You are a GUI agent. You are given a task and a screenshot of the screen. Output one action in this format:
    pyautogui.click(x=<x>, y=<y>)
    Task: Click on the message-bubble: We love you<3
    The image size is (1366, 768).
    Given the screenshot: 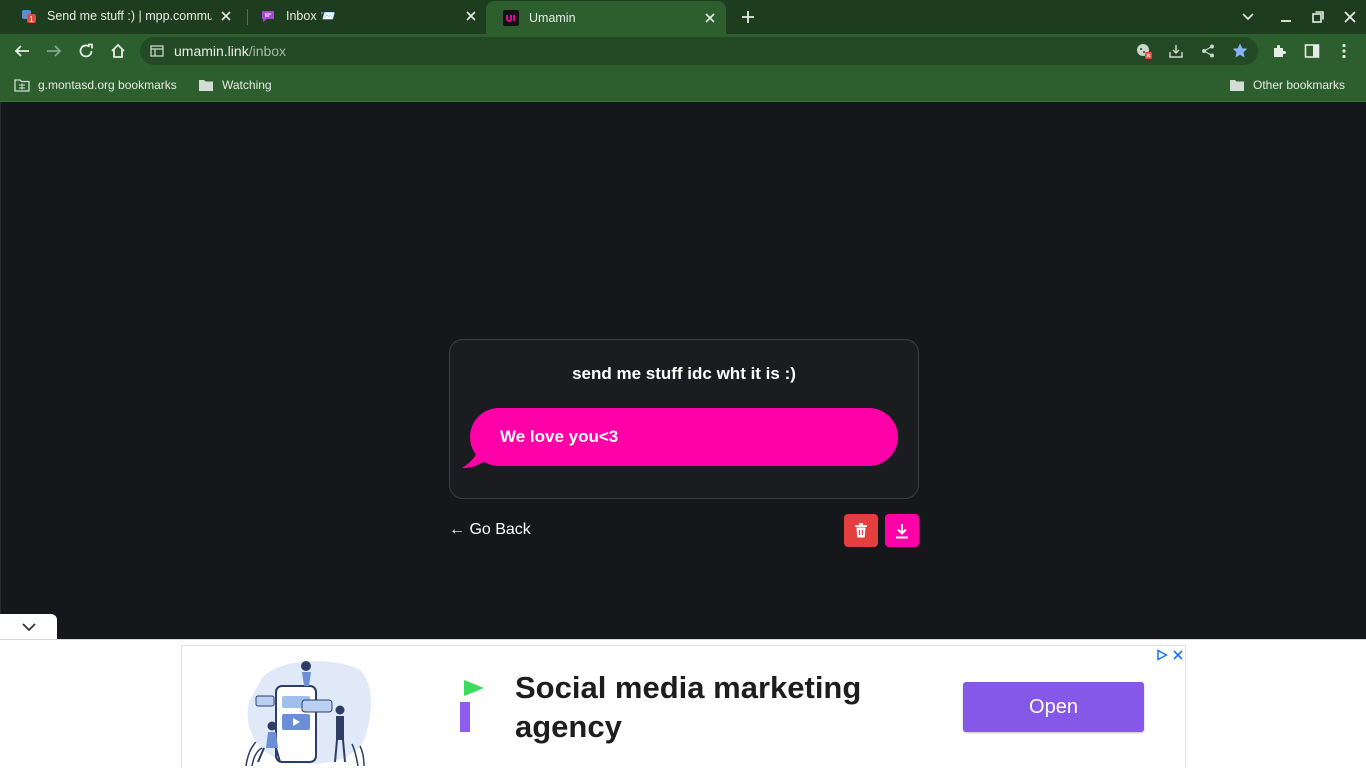 What is the action you would take?
    pyautogui.click(x=684, y=437)
    